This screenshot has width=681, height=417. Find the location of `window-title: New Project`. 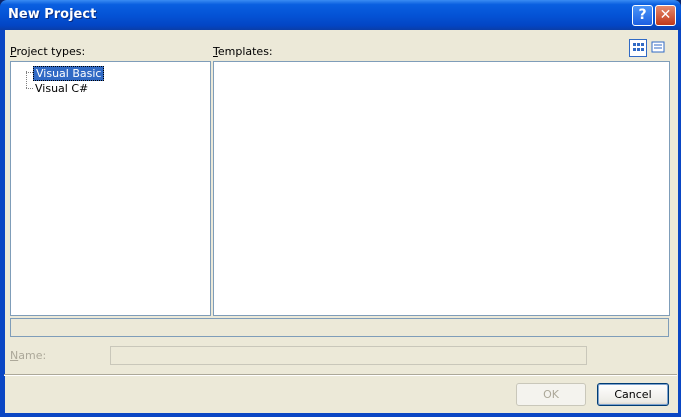

window-title: New Project is located at coordinates (52, 14).